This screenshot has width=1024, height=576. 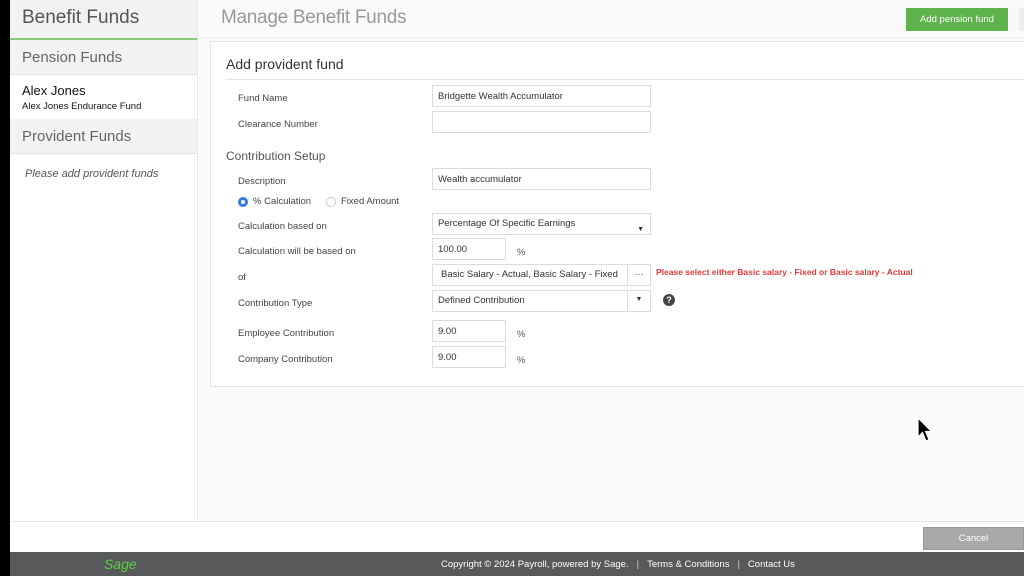 What do you see at coordinates (669, 300) in the screenshot?
I see `help-icon: ?` at bounding box center [669, 300].